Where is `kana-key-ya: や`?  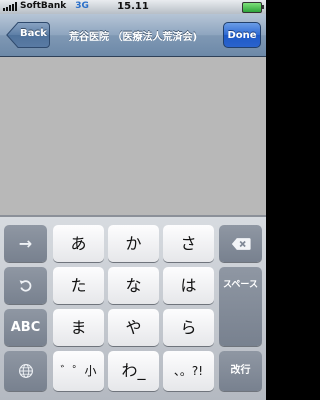 kana-key-ya: や is located at coordinates (133, 327).